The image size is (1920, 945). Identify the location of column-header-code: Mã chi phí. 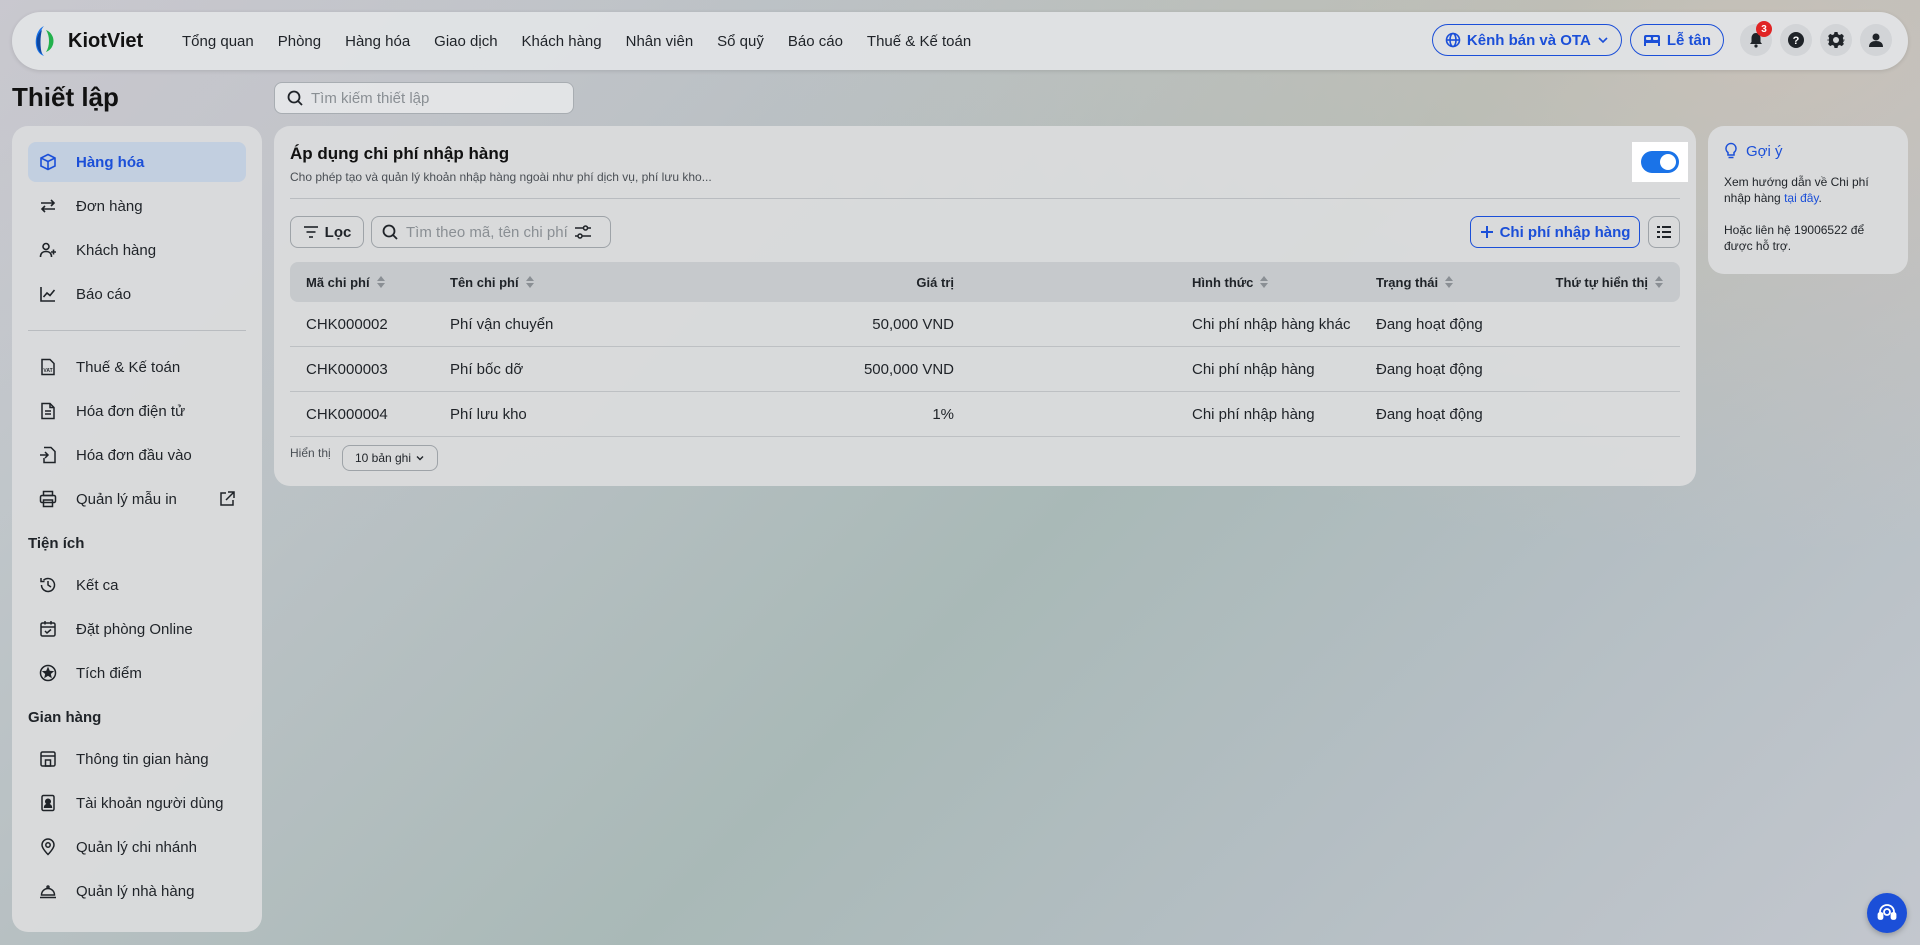
(346, 282).